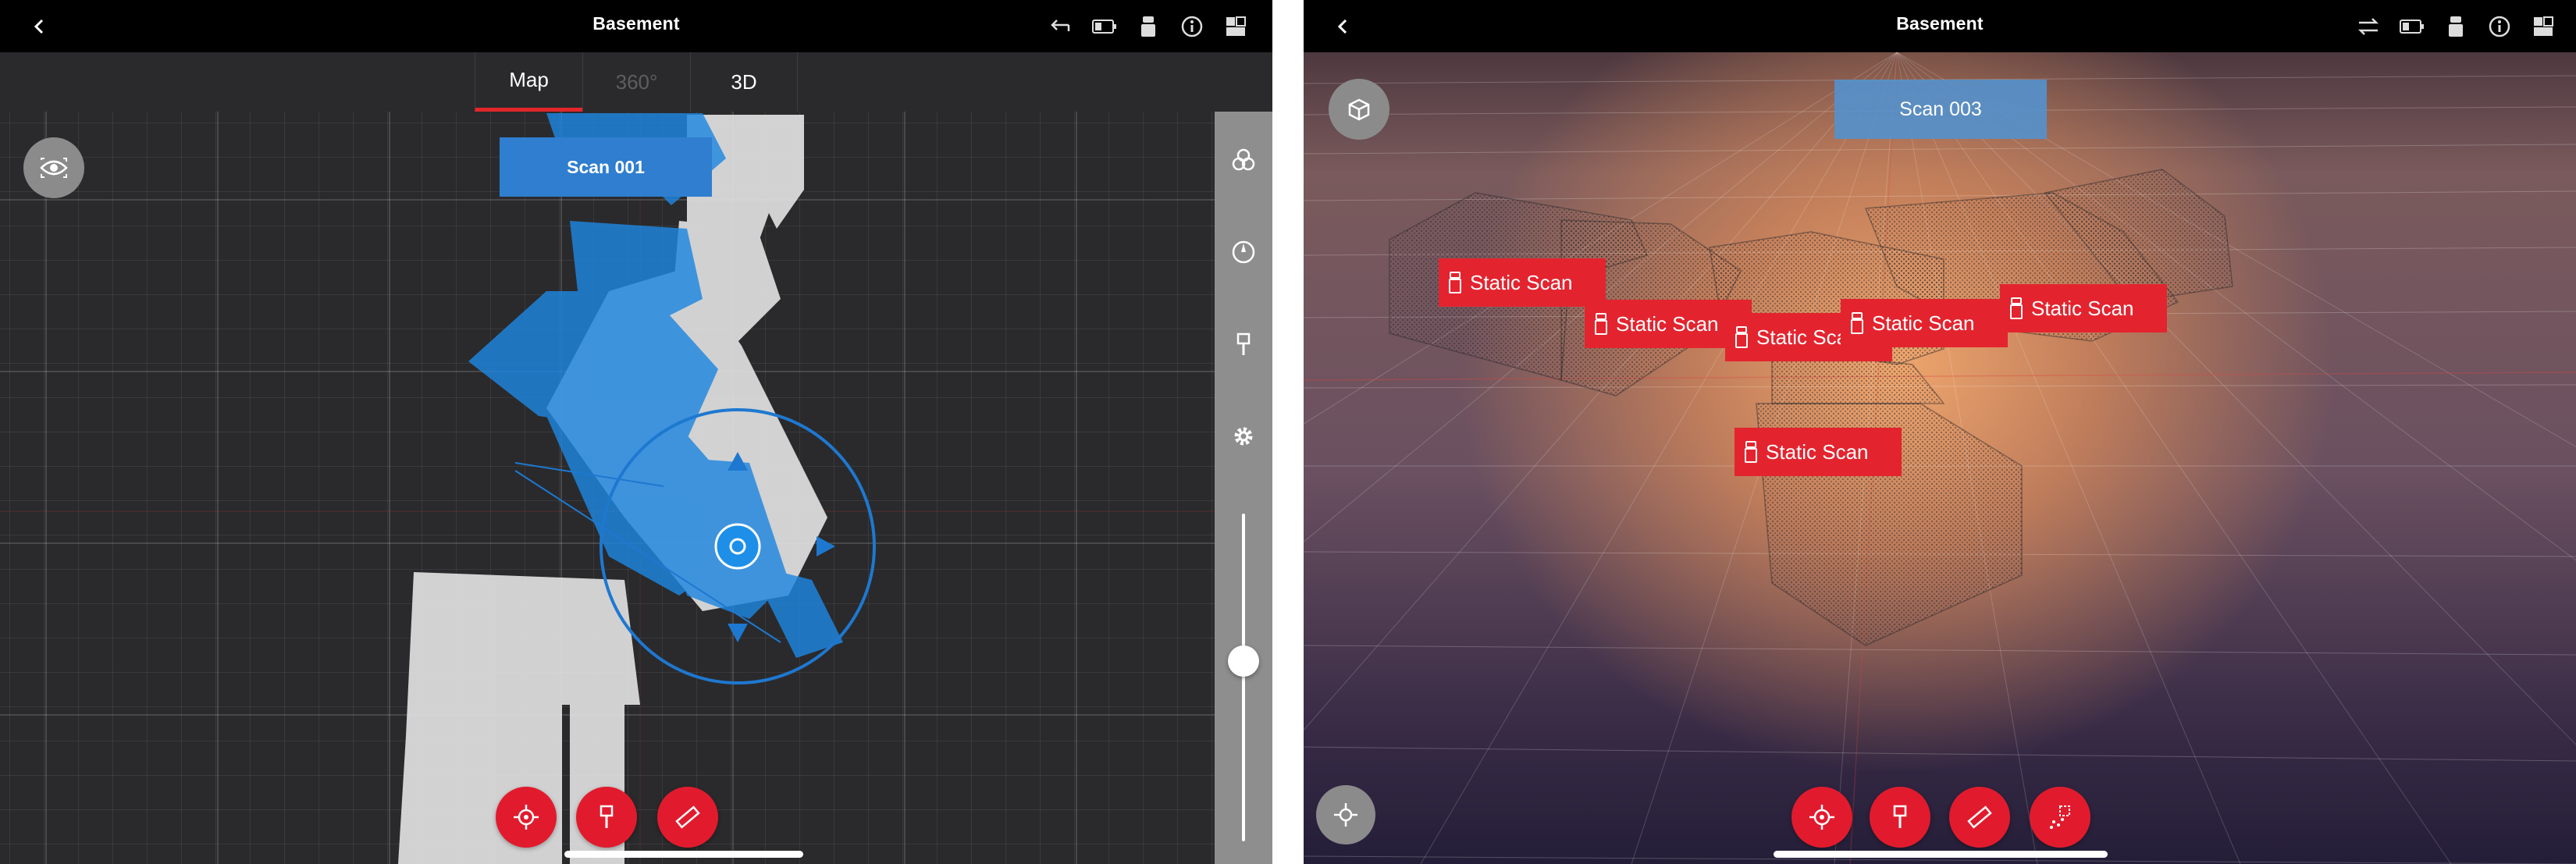 Image resolution: width=2576 pixels, height=864 pixels. Describe the element at coordinates (606, 167) in the screenshot. I see `scan-label: Scan 001` at that location.